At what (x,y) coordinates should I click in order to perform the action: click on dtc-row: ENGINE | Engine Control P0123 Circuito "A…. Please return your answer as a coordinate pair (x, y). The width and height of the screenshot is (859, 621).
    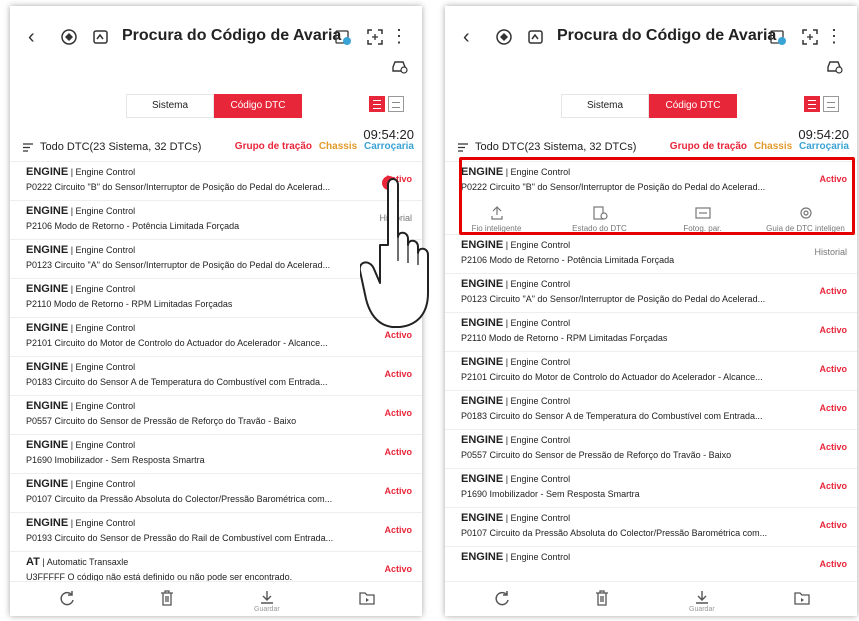
    Looking at the image, I should click on (651, 292).